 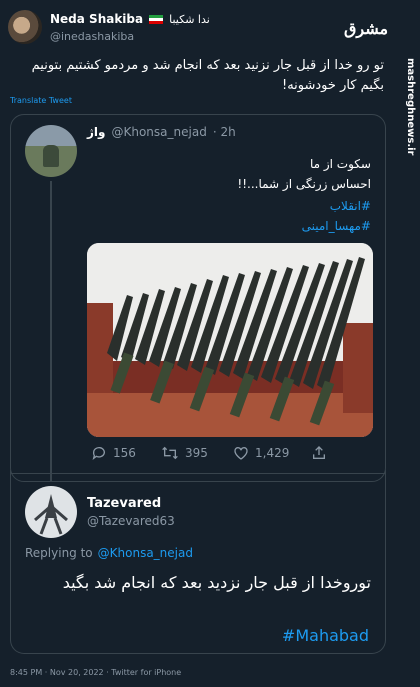 What do you see at coordinates (189, 19) in the screenshot?
I see `author-name-persian: ندا شکیبا` at bounding box center [189, 19].